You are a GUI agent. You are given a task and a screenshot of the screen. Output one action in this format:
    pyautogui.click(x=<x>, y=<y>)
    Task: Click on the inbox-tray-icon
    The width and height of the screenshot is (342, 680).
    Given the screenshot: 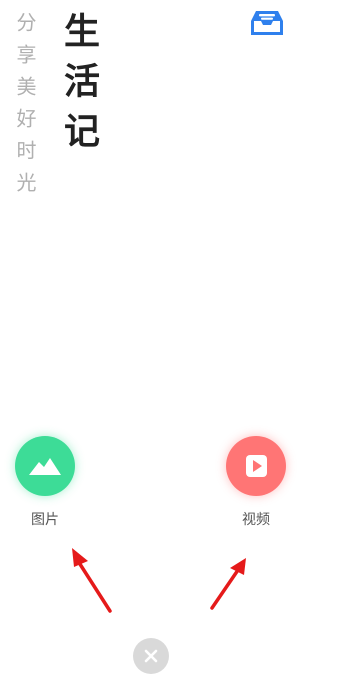 What is the action you would take?
    pyautogui.click(x=267, y=23)
    